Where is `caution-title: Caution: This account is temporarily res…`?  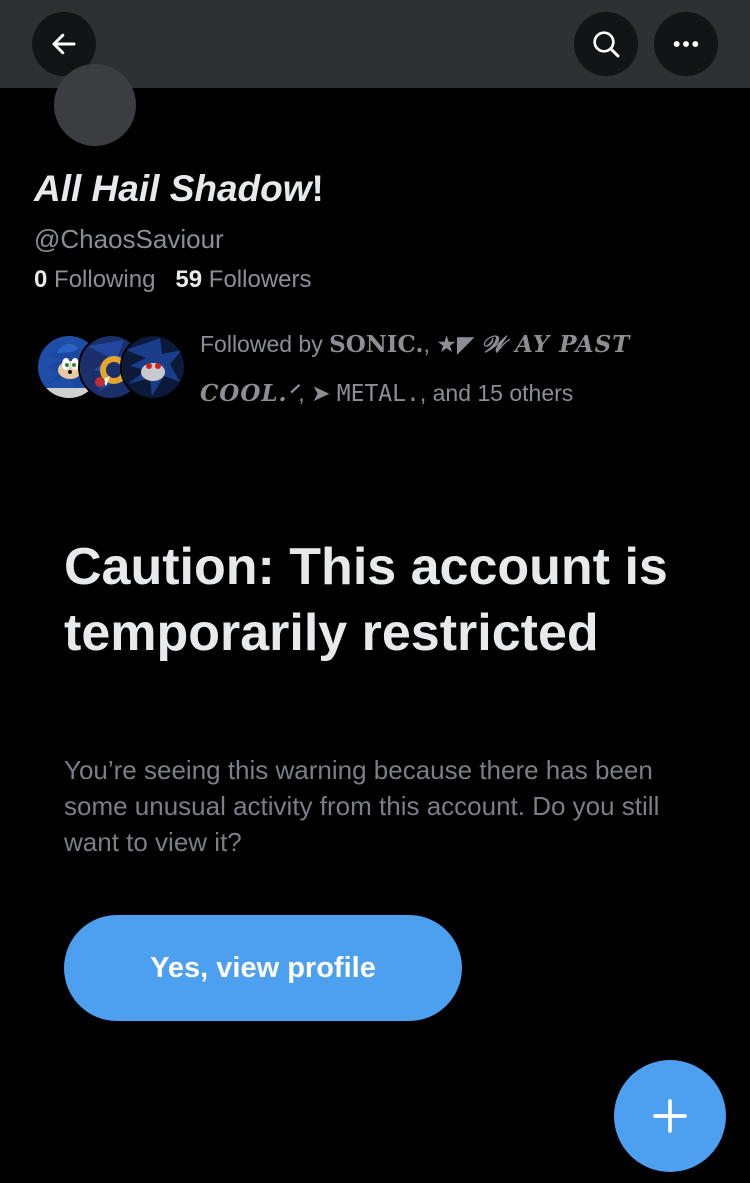 caution-title: Caution: This account is temporarily res… is located at coordinates (366, 600).